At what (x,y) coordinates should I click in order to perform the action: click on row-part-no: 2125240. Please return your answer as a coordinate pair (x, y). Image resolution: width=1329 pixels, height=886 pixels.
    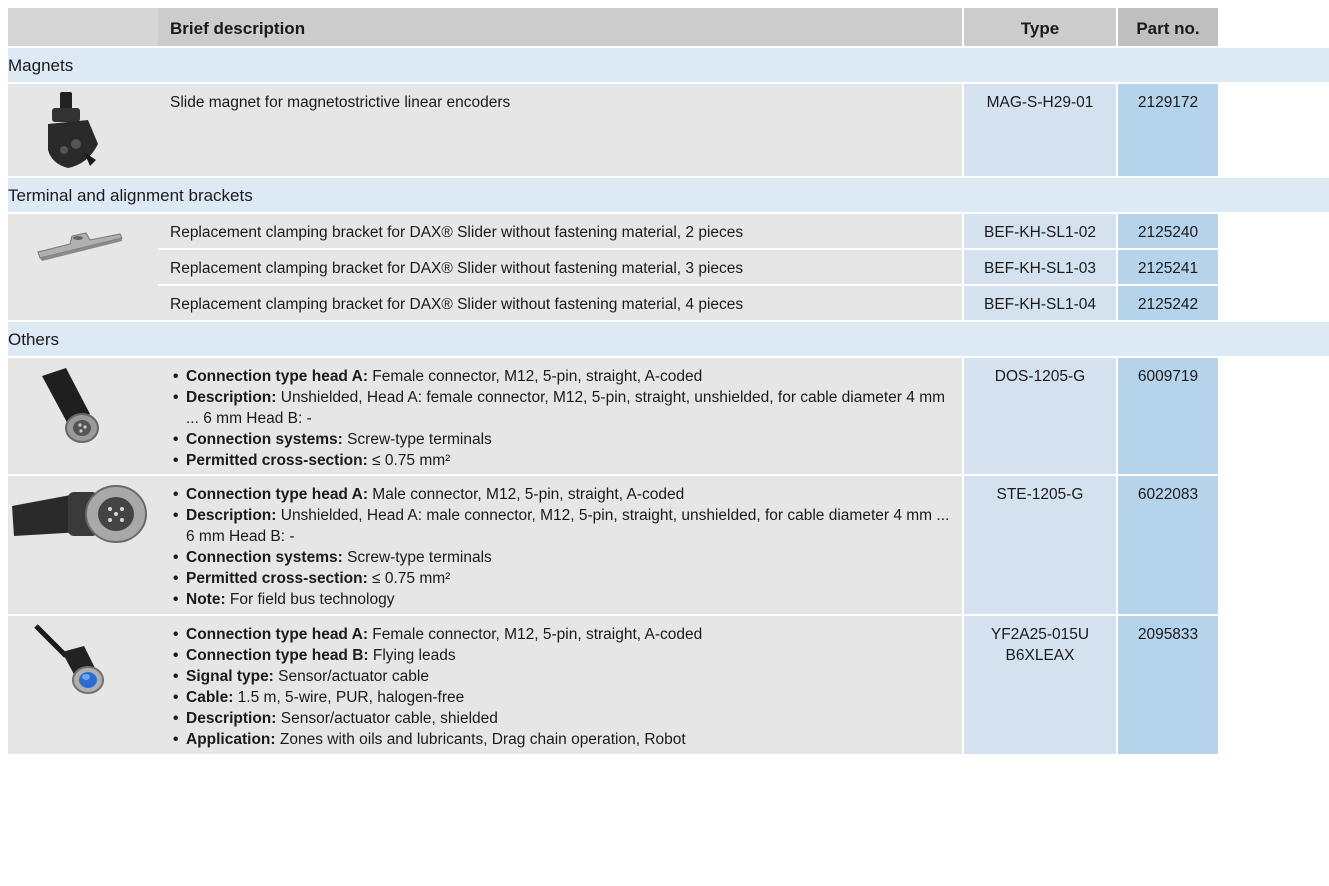
    Looking at the image, I should click on (1169, 232).